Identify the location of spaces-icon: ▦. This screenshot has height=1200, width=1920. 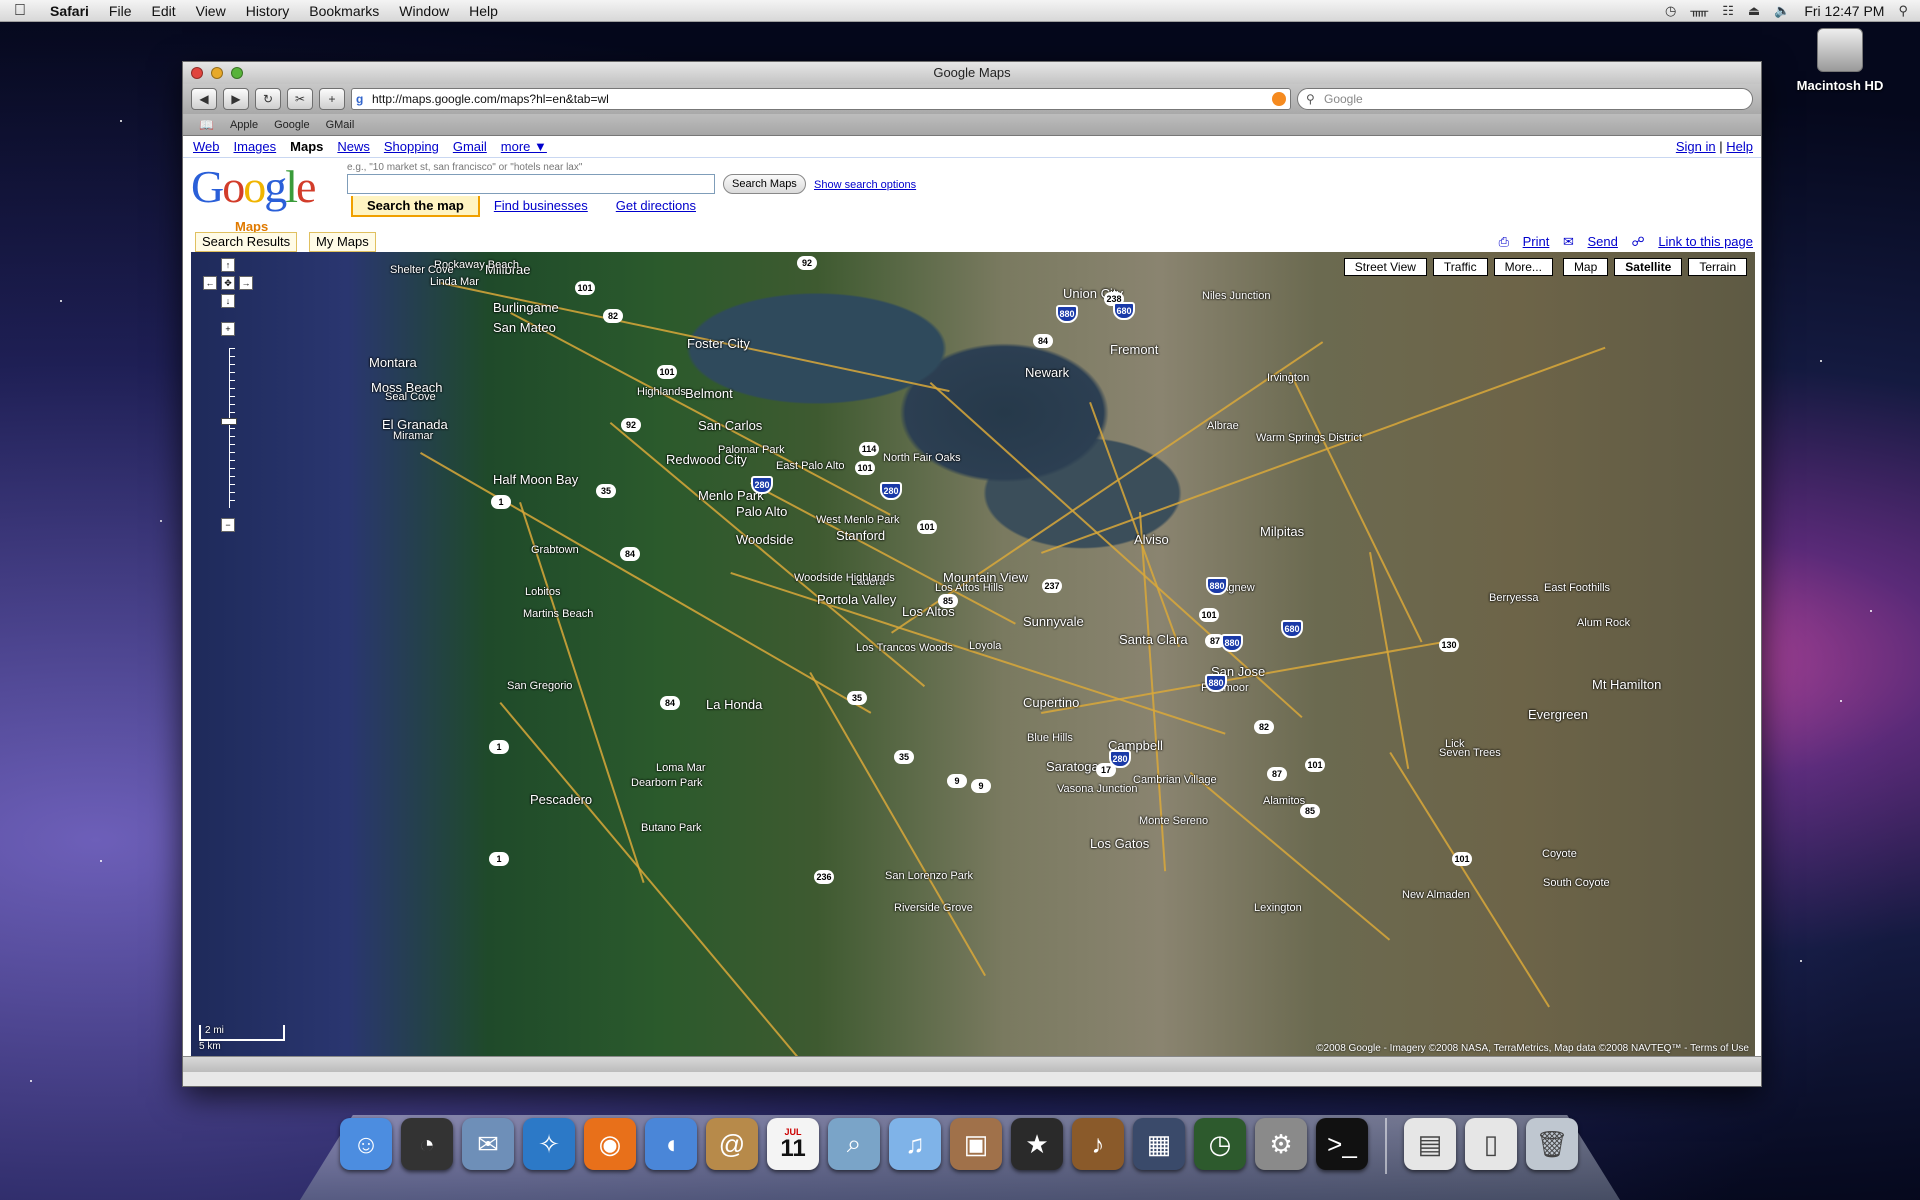
(1159, 1144).